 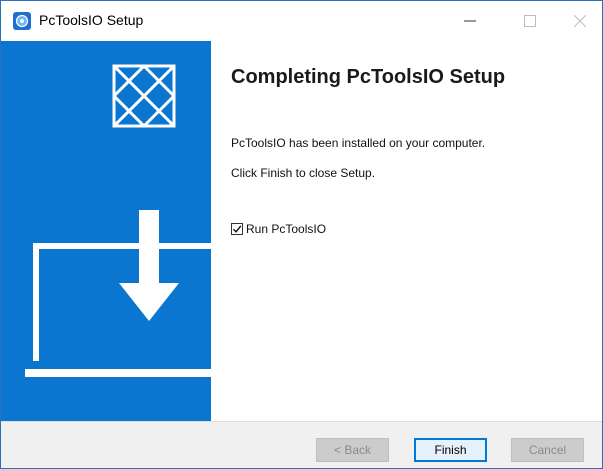 I want to click on finish-instruction: Click Finish to close Setup., so click(x=303, y=173).